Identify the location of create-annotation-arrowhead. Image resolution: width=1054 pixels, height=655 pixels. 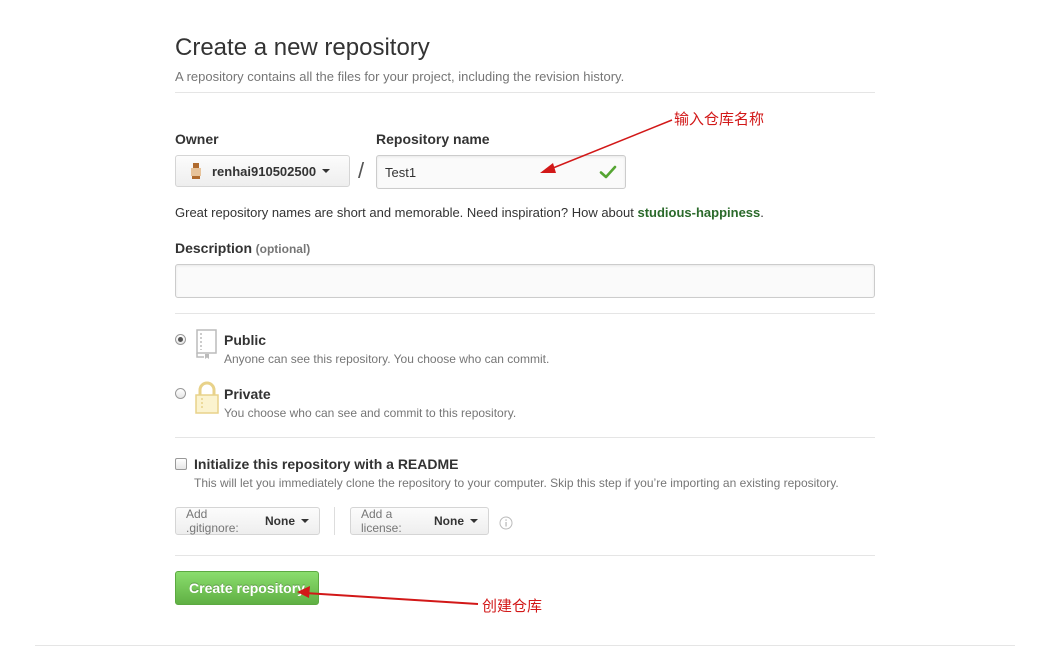
(303, 592).